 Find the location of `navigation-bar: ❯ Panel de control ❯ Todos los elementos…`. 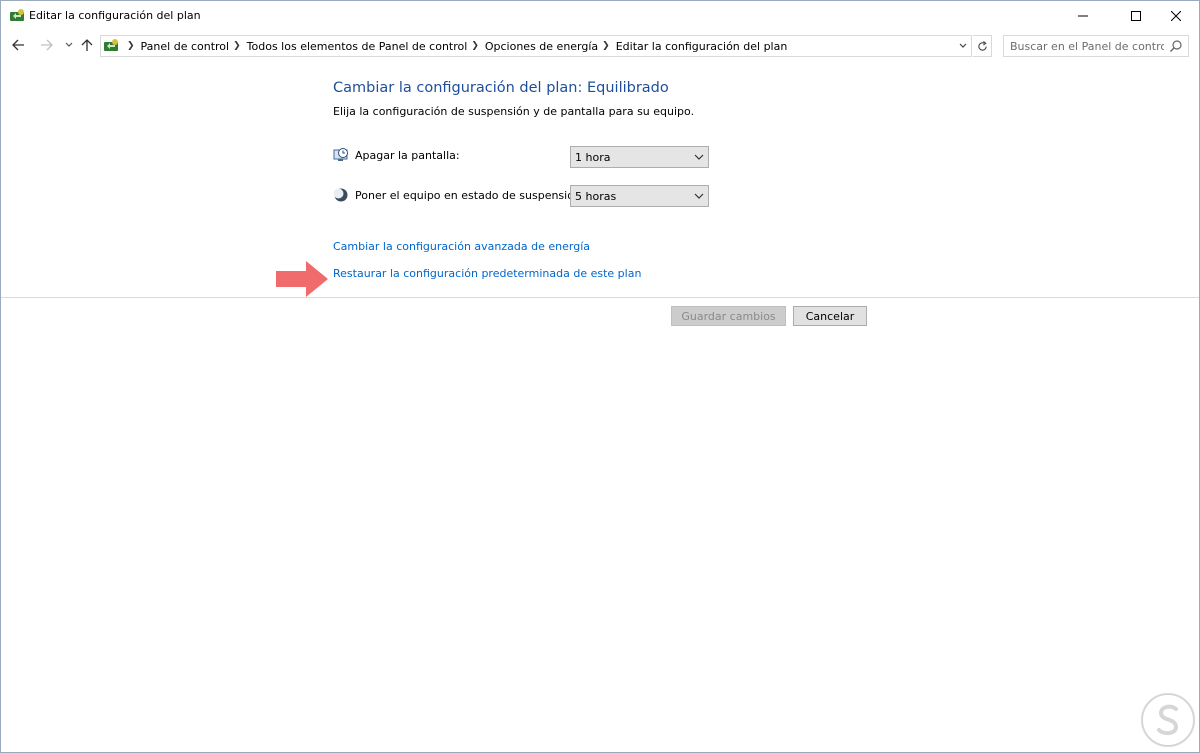

navigation-bar: ❯ Panel de control ❯ Todos los elementos… is located at coordinates (600, 45).